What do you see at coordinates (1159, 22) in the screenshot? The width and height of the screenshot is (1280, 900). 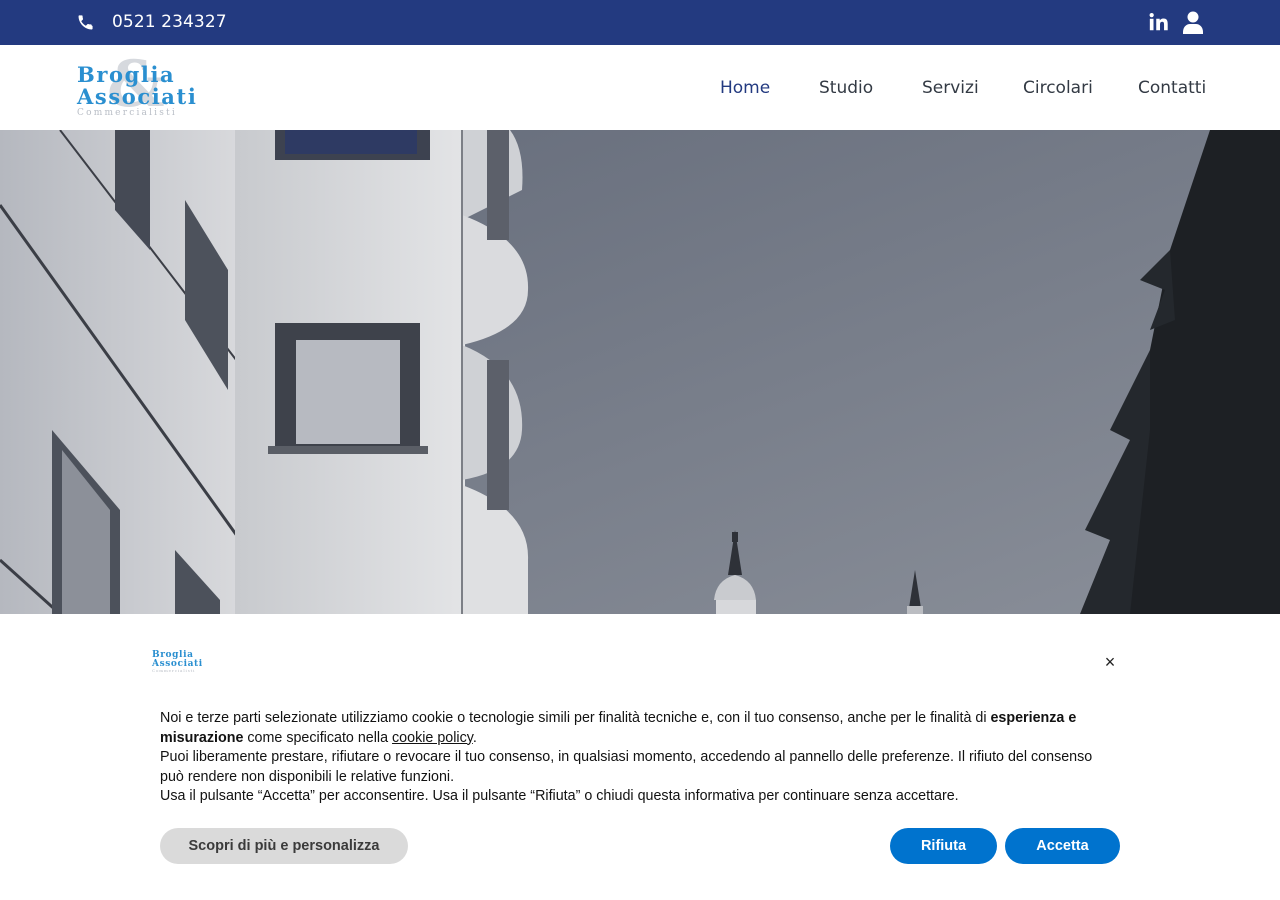 I see `linkedin-icon` at bounding box center [1159, 22].